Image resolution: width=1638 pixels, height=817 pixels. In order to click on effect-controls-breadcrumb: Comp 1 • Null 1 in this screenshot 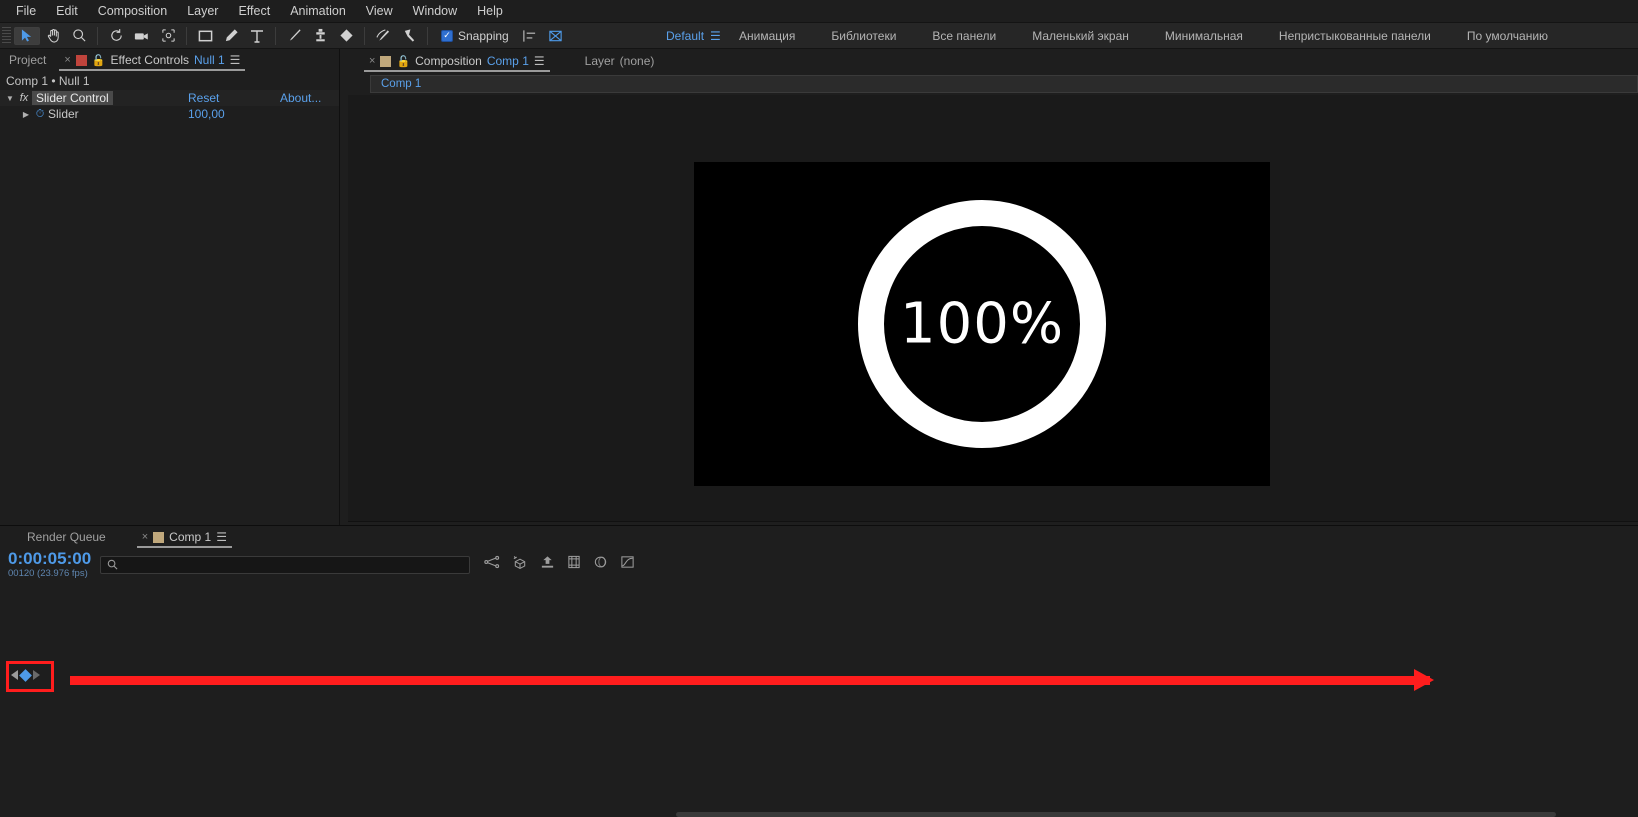, I will do `click(48, 80)`.